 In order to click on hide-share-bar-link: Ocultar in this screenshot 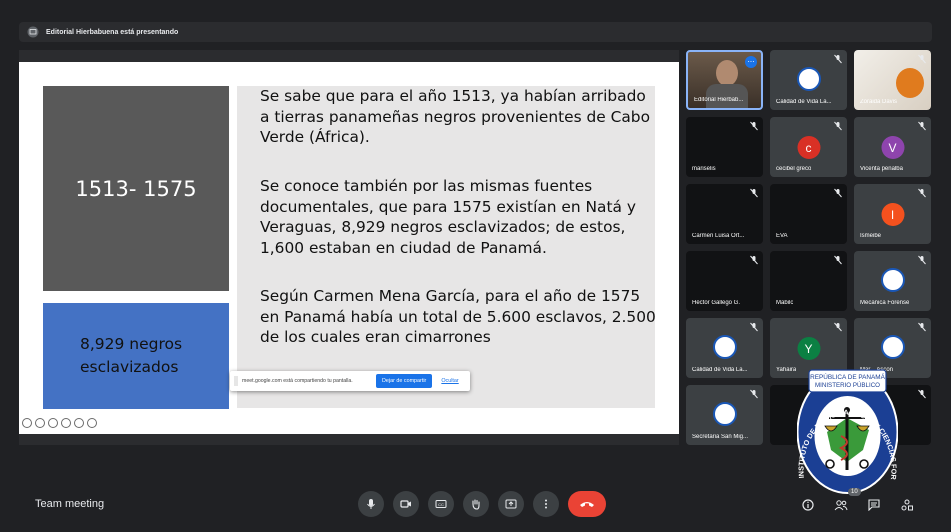, I will do `click(449, 381)`.